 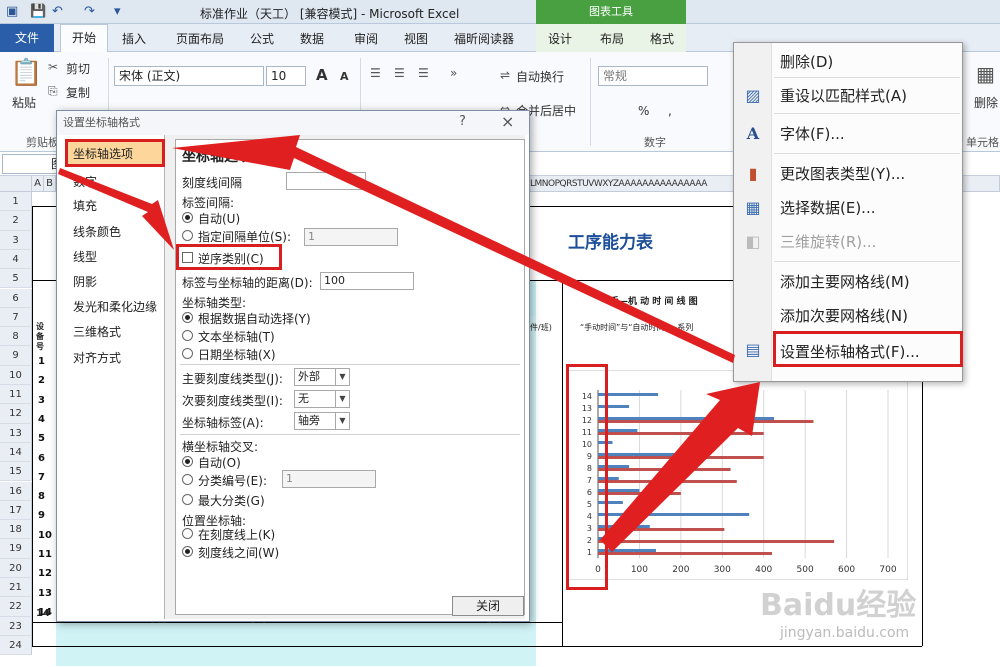 What do you see at coordinates (116, 209) in the screenshot?
I see `arrow-to-reverse-order` at bounding box center [116, 209].